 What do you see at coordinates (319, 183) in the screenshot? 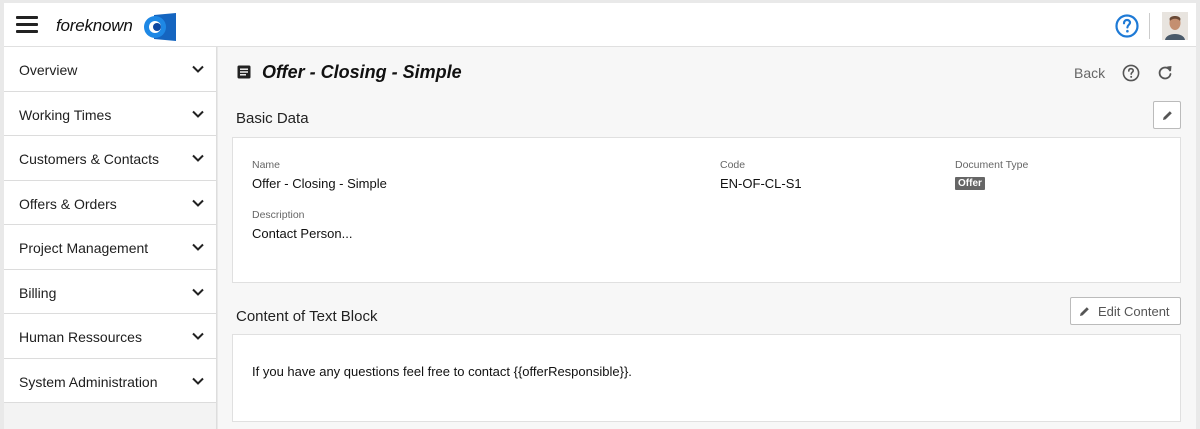
I see `name-value: Offer - Closing - Simple` at bounding box center [319, 183].